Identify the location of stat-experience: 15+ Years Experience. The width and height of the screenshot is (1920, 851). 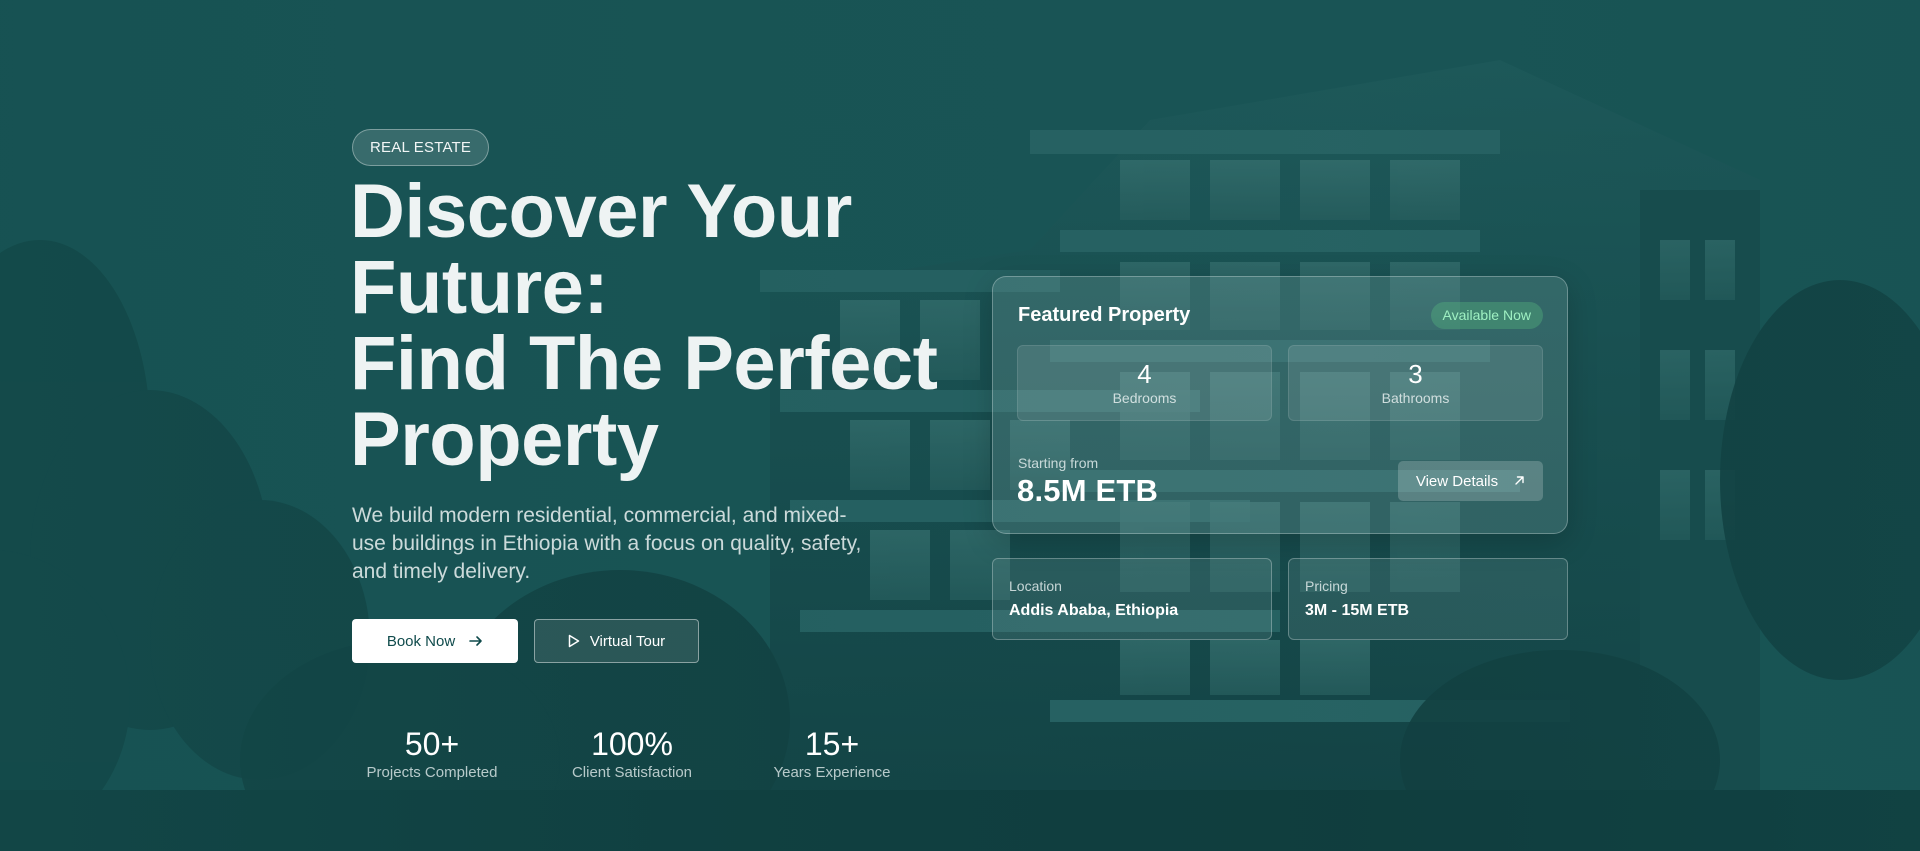
(832, 754).